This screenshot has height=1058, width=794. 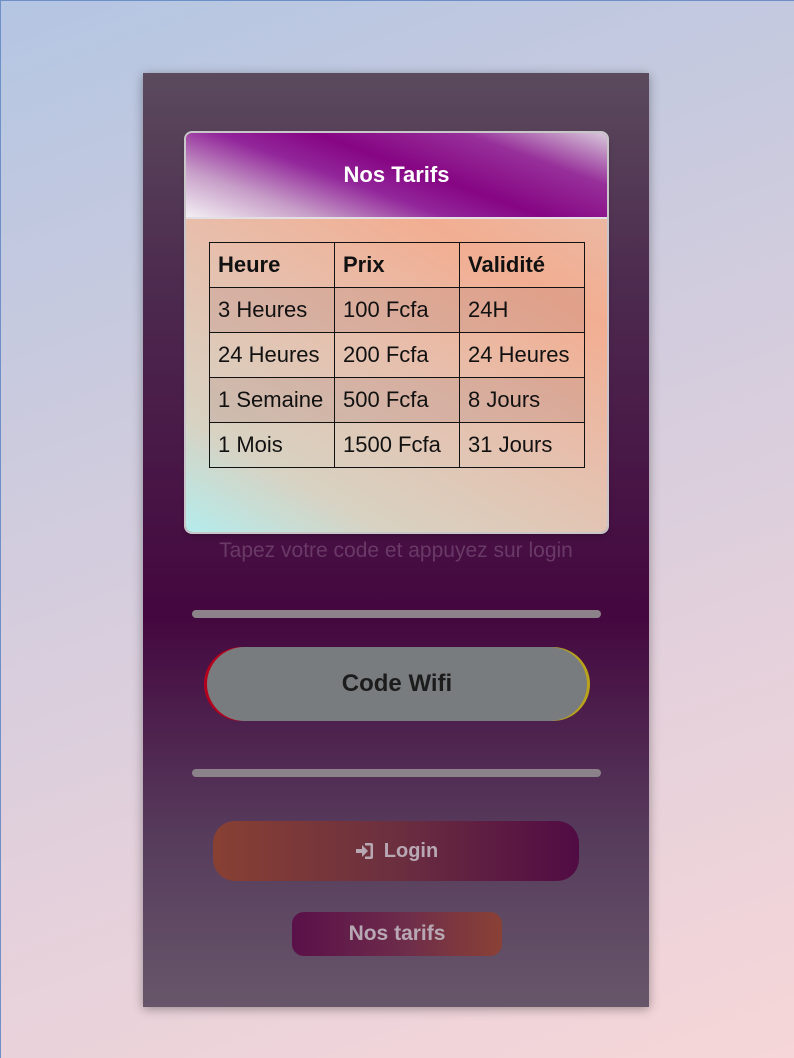 I want to click on table-cell: 1 Semaine, so click(x=272, y=400).